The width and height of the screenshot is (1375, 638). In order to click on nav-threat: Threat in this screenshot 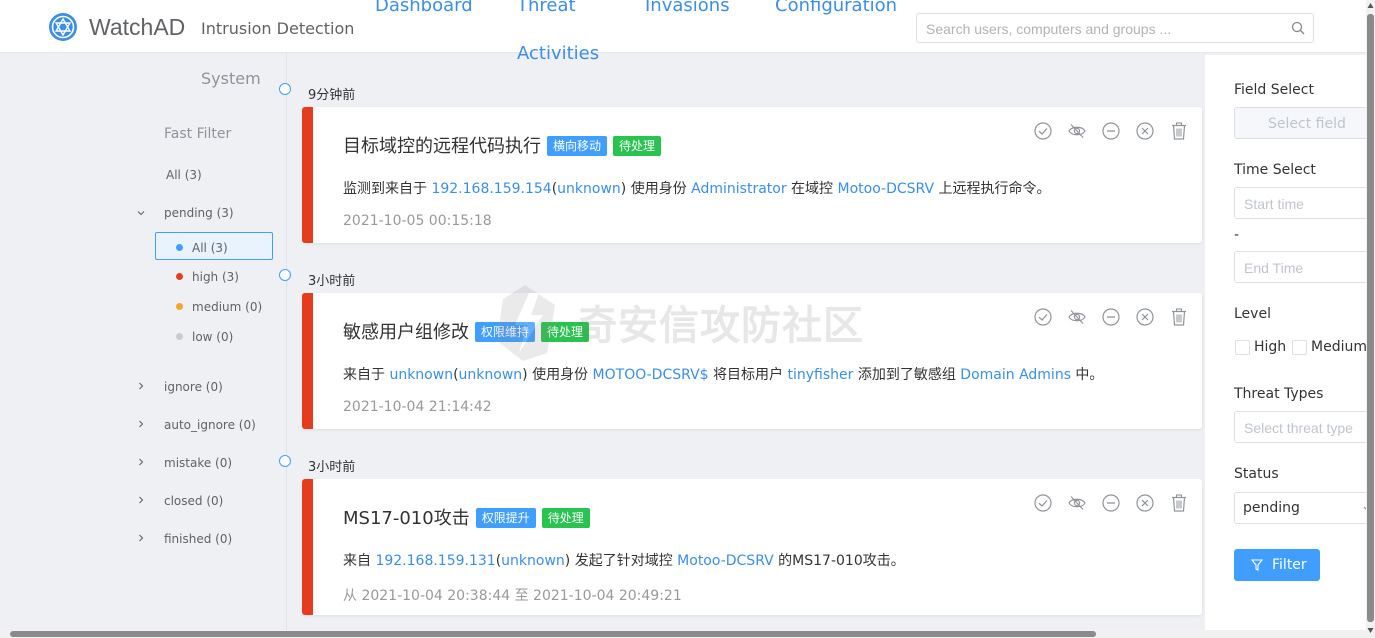, I will do `click(546, 8)`.